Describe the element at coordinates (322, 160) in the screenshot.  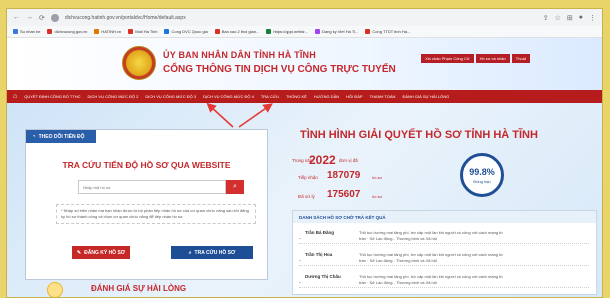
I see `stats-year: 2022` at that location.